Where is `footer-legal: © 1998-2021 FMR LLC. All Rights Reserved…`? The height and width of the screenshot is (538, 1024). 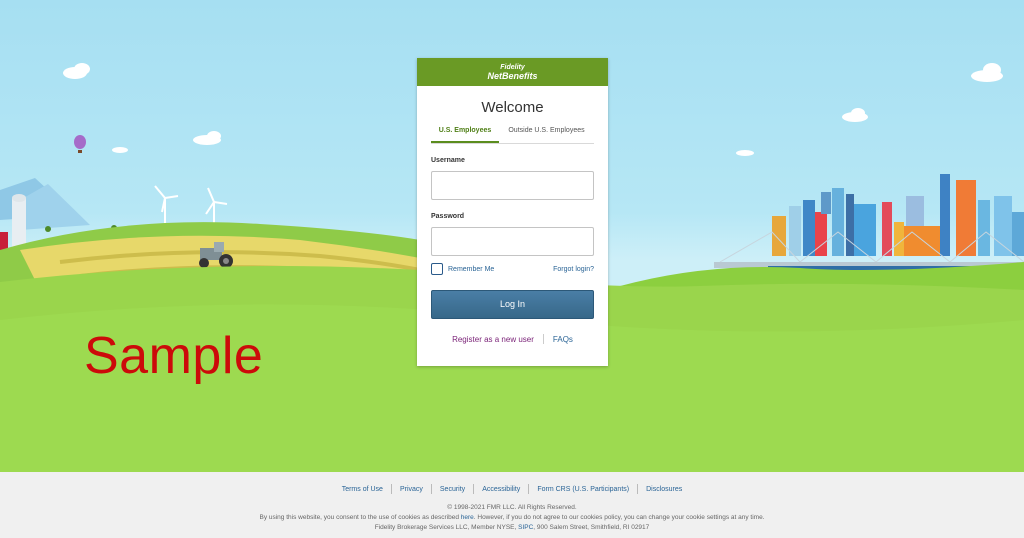
footer-legal: © 1998-2021 FMR LLC. All Rights Reserved… is located at coordinates (512, 518).